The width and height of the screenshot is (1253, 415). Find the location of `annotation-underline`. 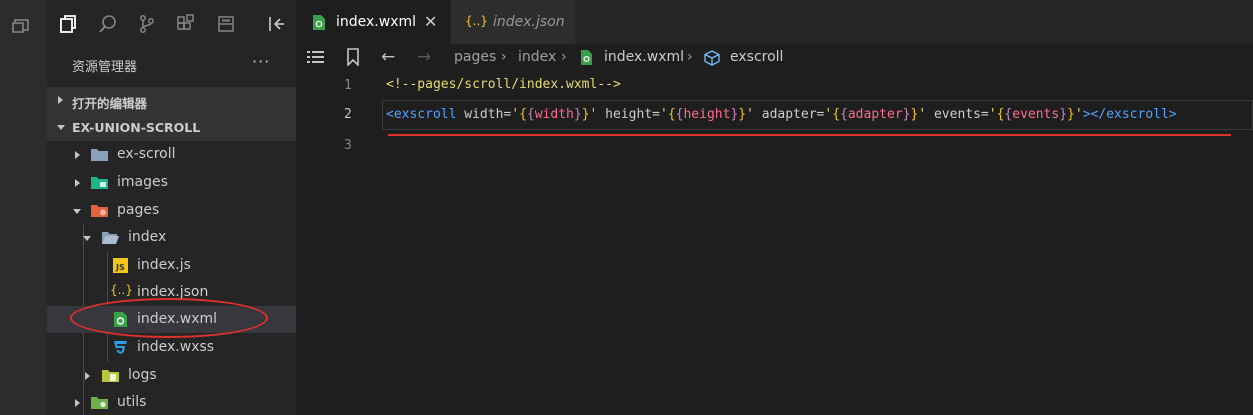

annotation-underline is located at coordinates (809, 135).